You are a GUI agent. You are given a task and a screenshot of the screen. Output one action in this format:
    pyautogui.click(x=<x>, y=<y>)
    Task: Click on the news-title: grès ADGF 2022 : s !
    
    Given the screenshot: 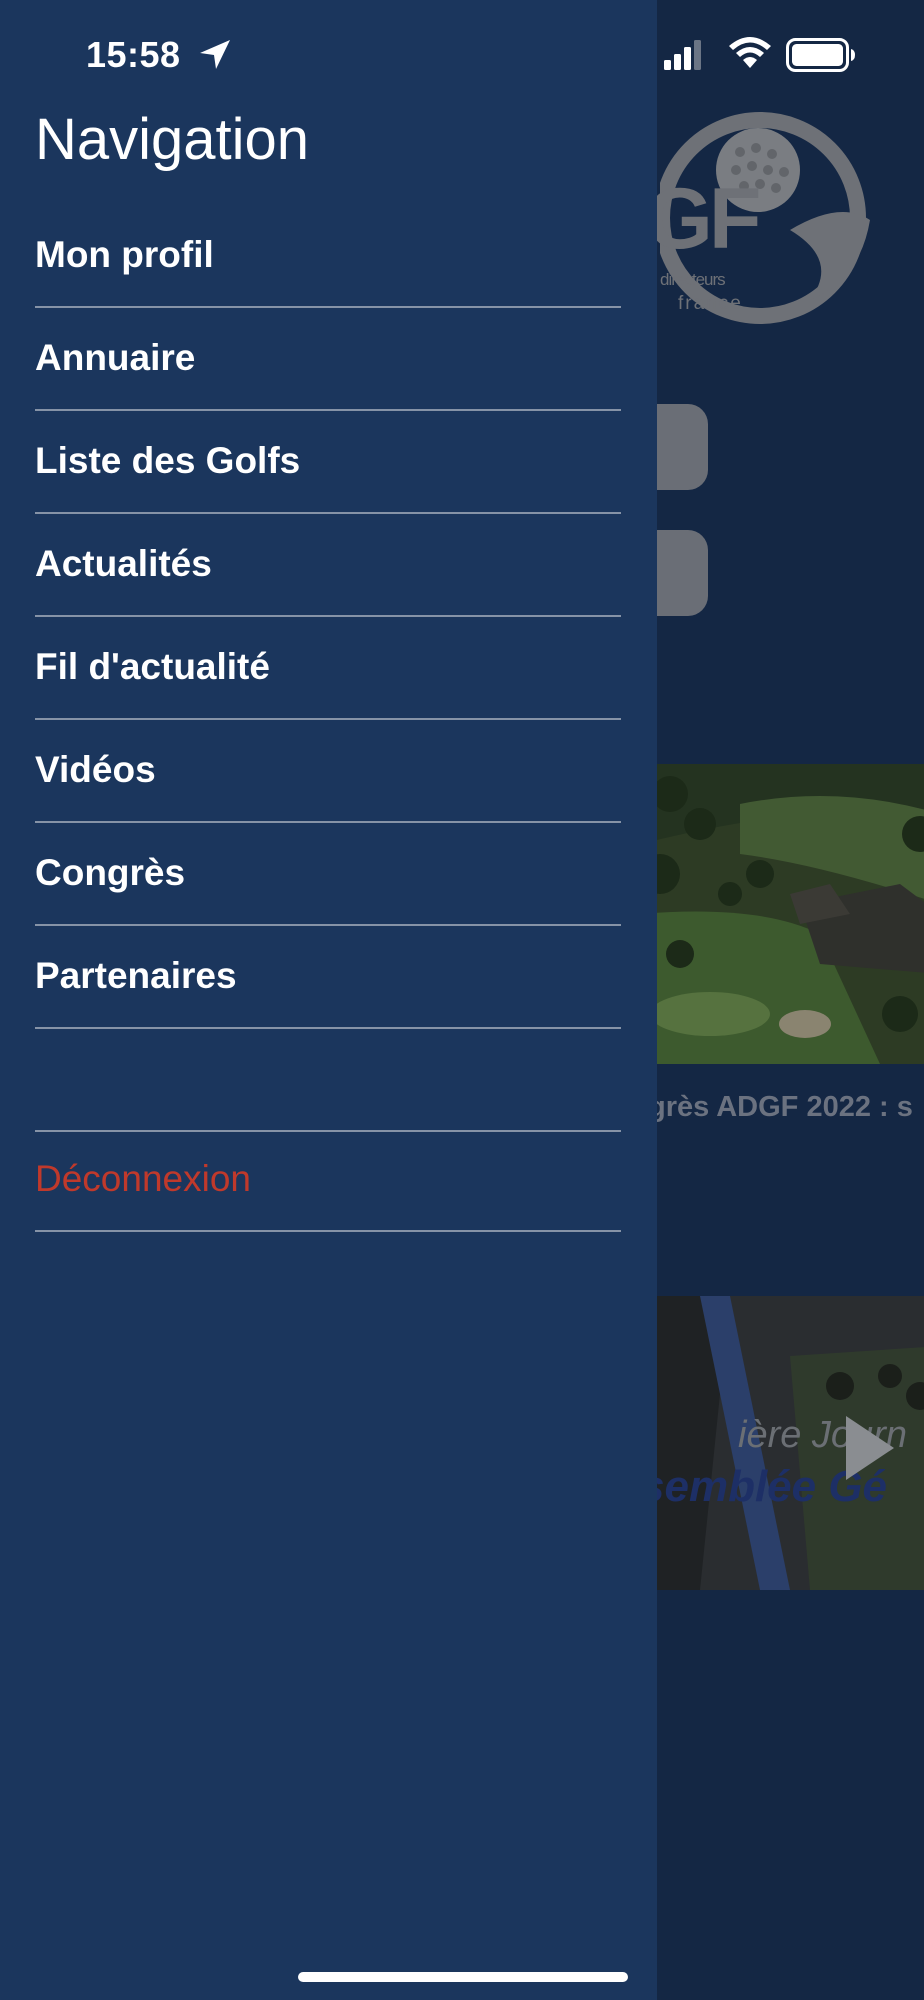 What is the action you would take?
    pyautogui.click(x=786, y=1126)
    